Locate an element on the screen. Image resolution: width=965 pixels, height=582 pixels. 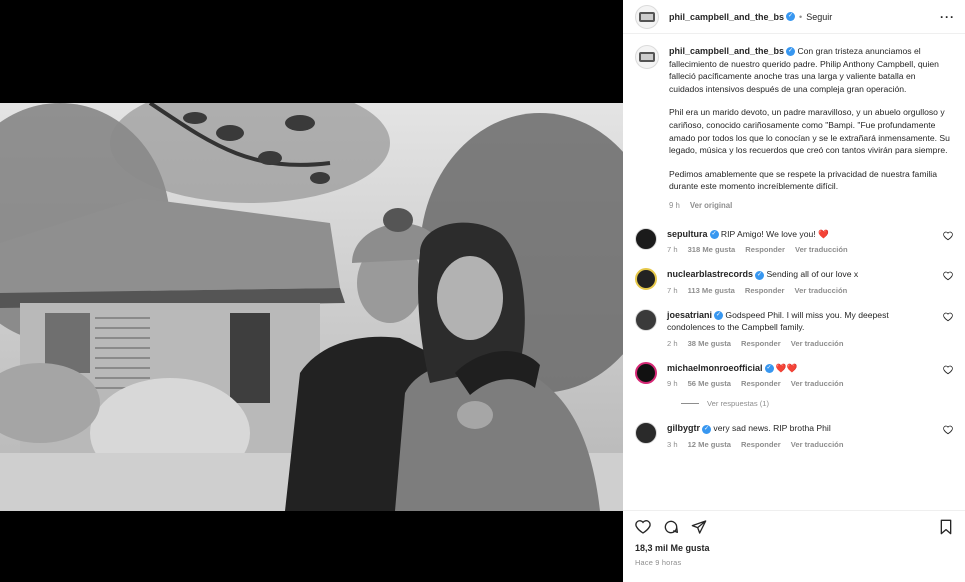
likes-count: 18,3 mil Me gusta is located at coordinates (794, 548).